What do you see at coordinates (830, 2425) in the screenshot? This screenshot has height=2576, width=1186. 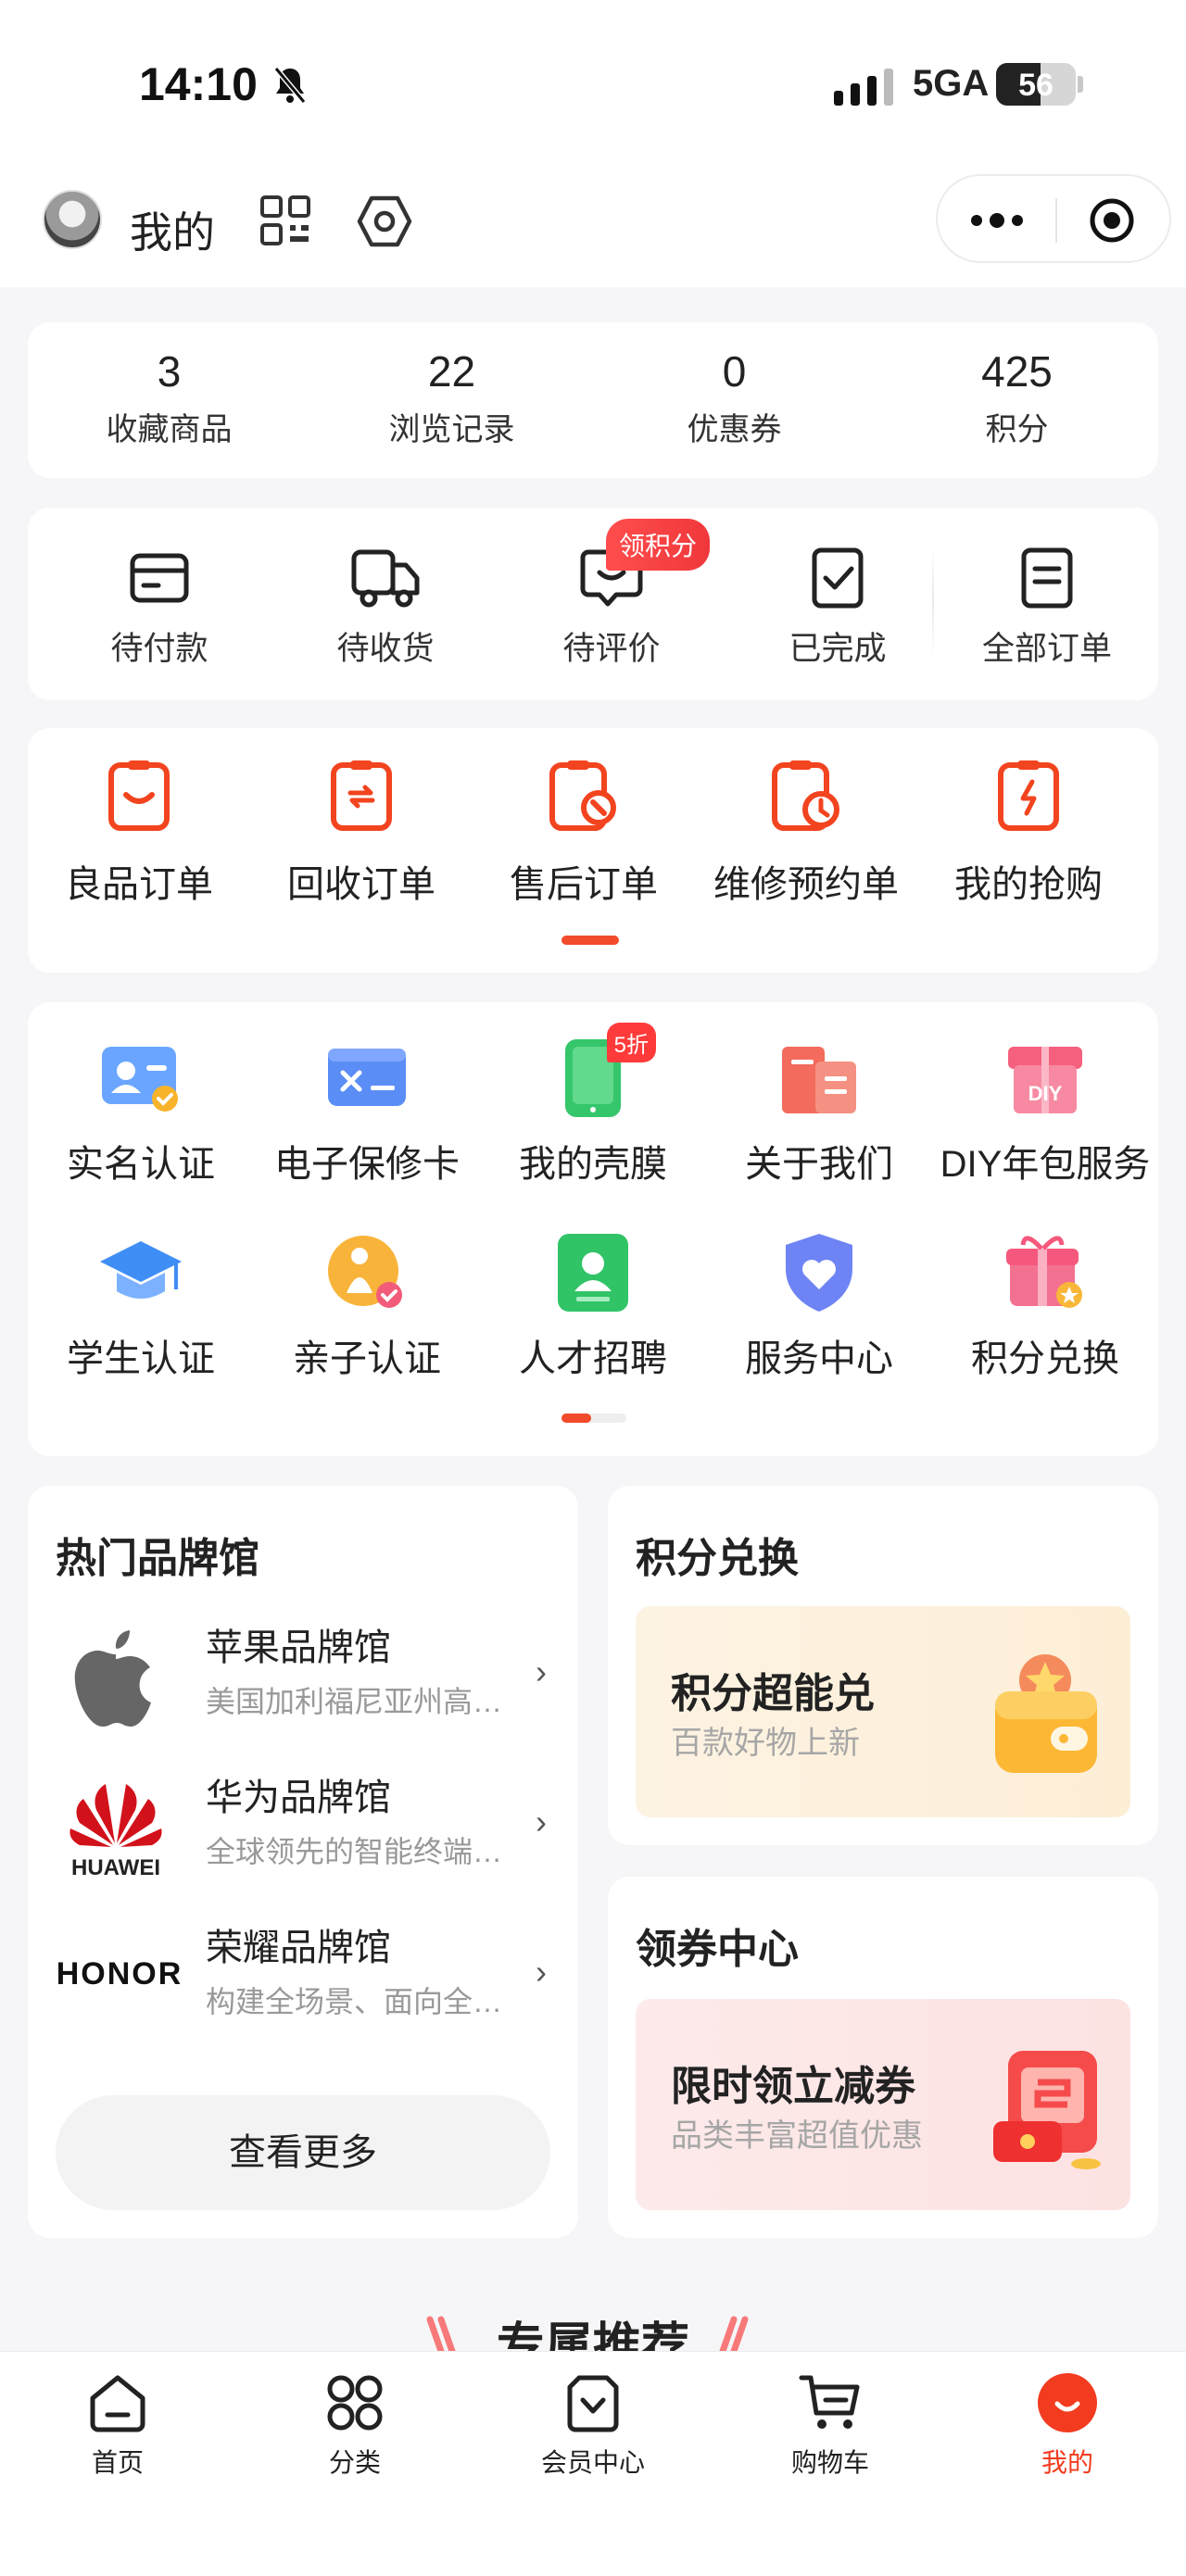 I see `tab-cart: 购物车` at bounding box center [830, 2425].